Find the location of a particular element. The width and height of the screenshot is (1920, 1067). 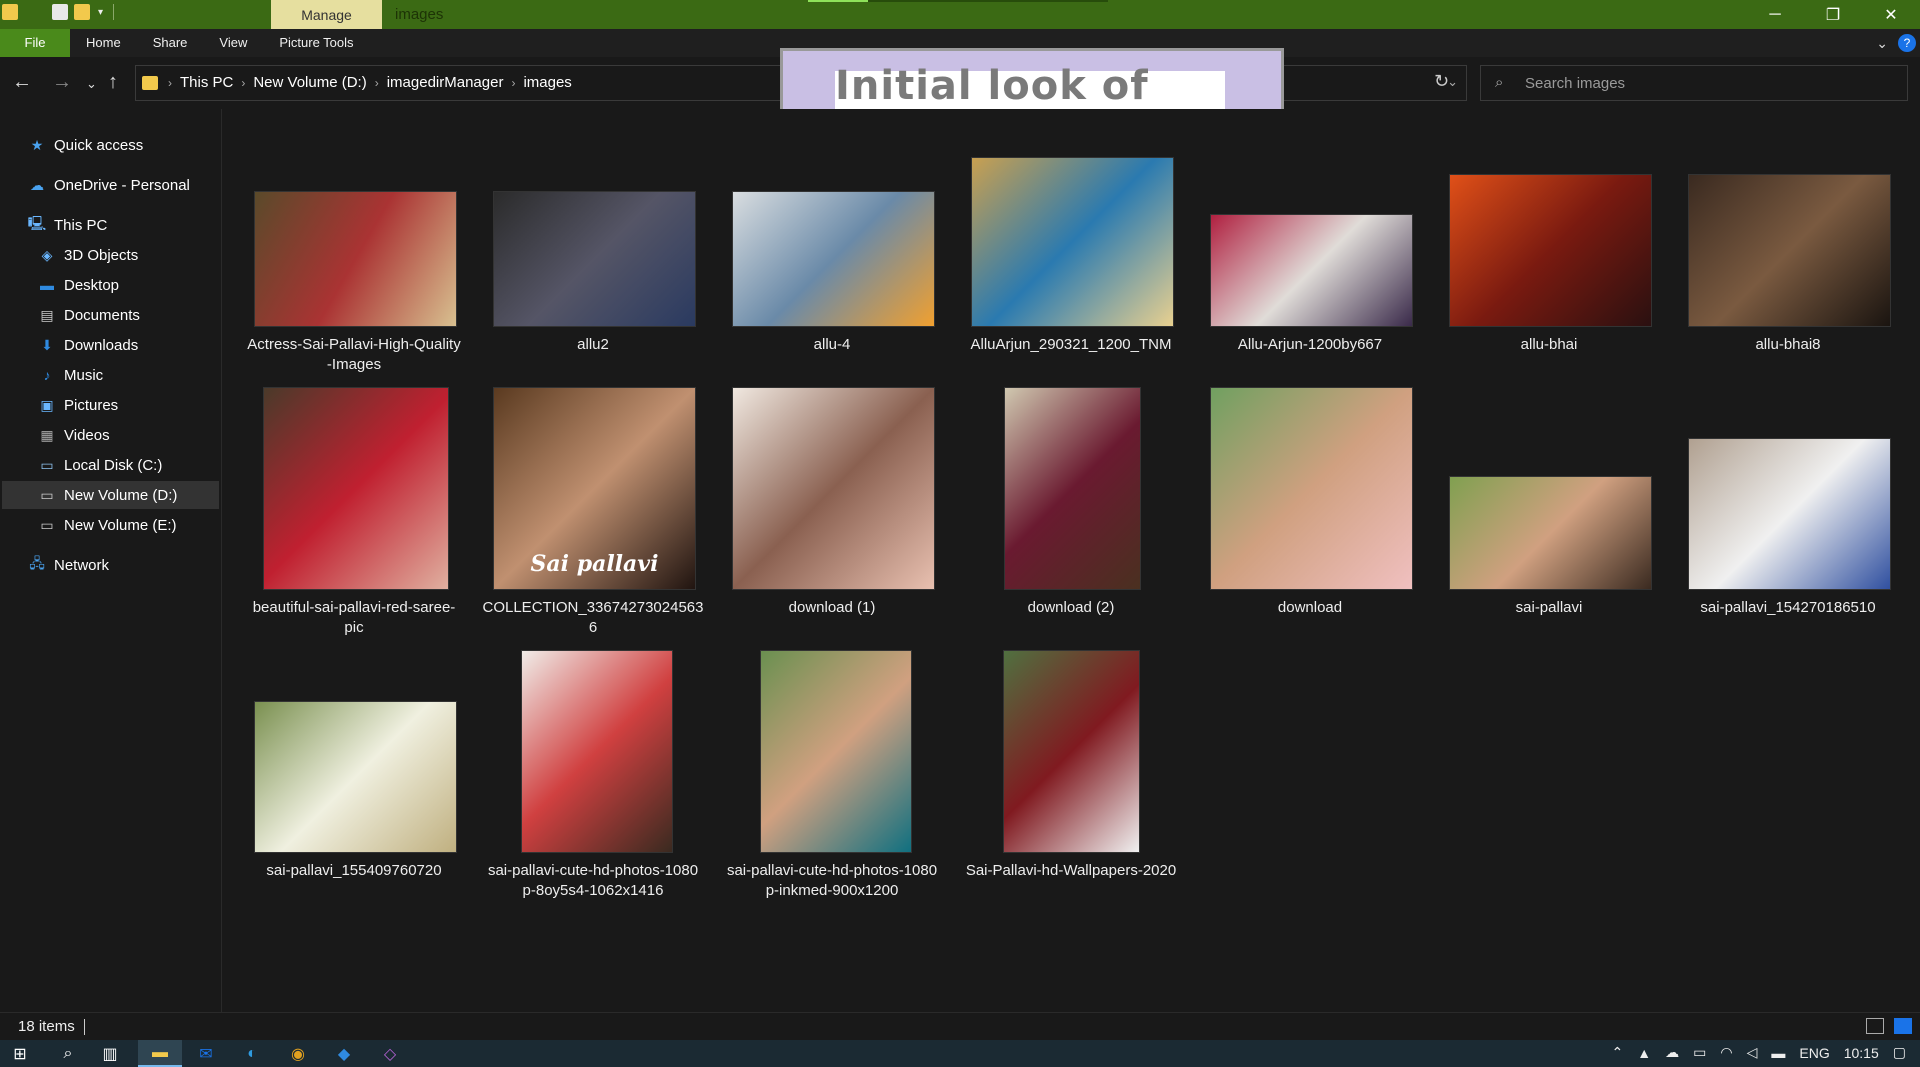

sidebar-item-3d-objects: ◈ 3D Objects is located at coordinates (88, 255).